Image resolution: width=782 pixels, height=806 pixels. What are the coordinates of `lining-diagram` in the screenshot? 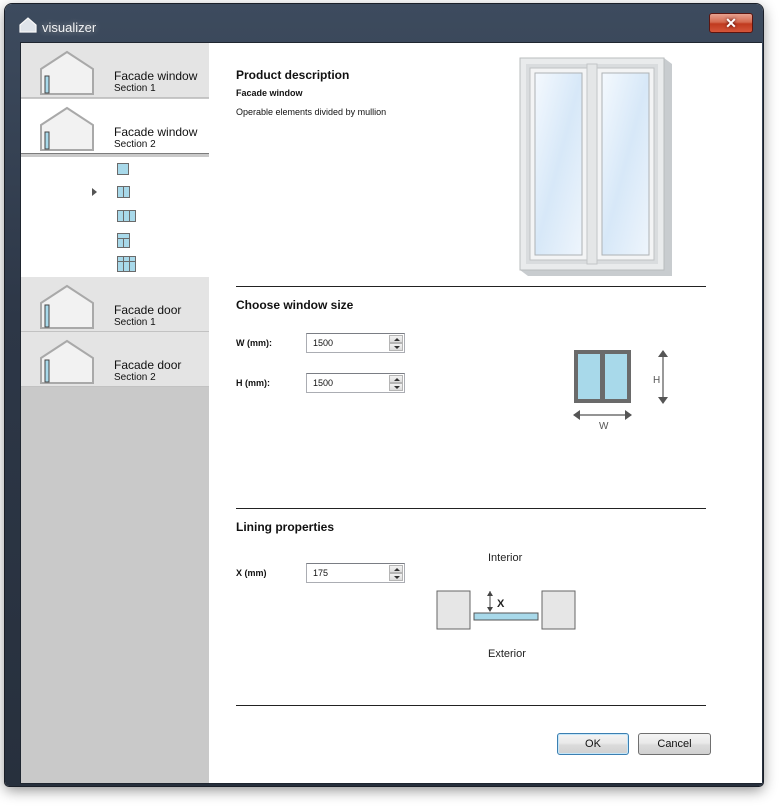 It's located at (506, 610).